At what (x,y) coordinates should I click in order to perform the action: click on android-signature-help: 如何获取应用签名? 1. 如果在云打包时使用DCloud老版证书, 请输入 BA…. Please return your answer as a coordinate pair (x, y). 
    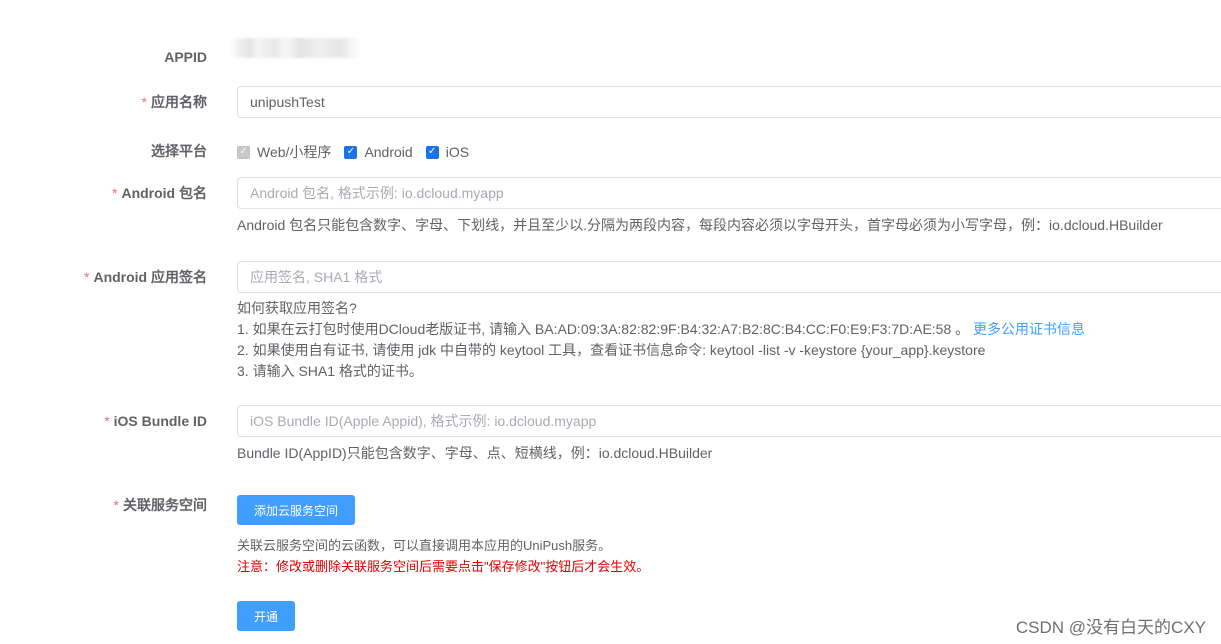
    Looking at the image, I should click on (661, 340).